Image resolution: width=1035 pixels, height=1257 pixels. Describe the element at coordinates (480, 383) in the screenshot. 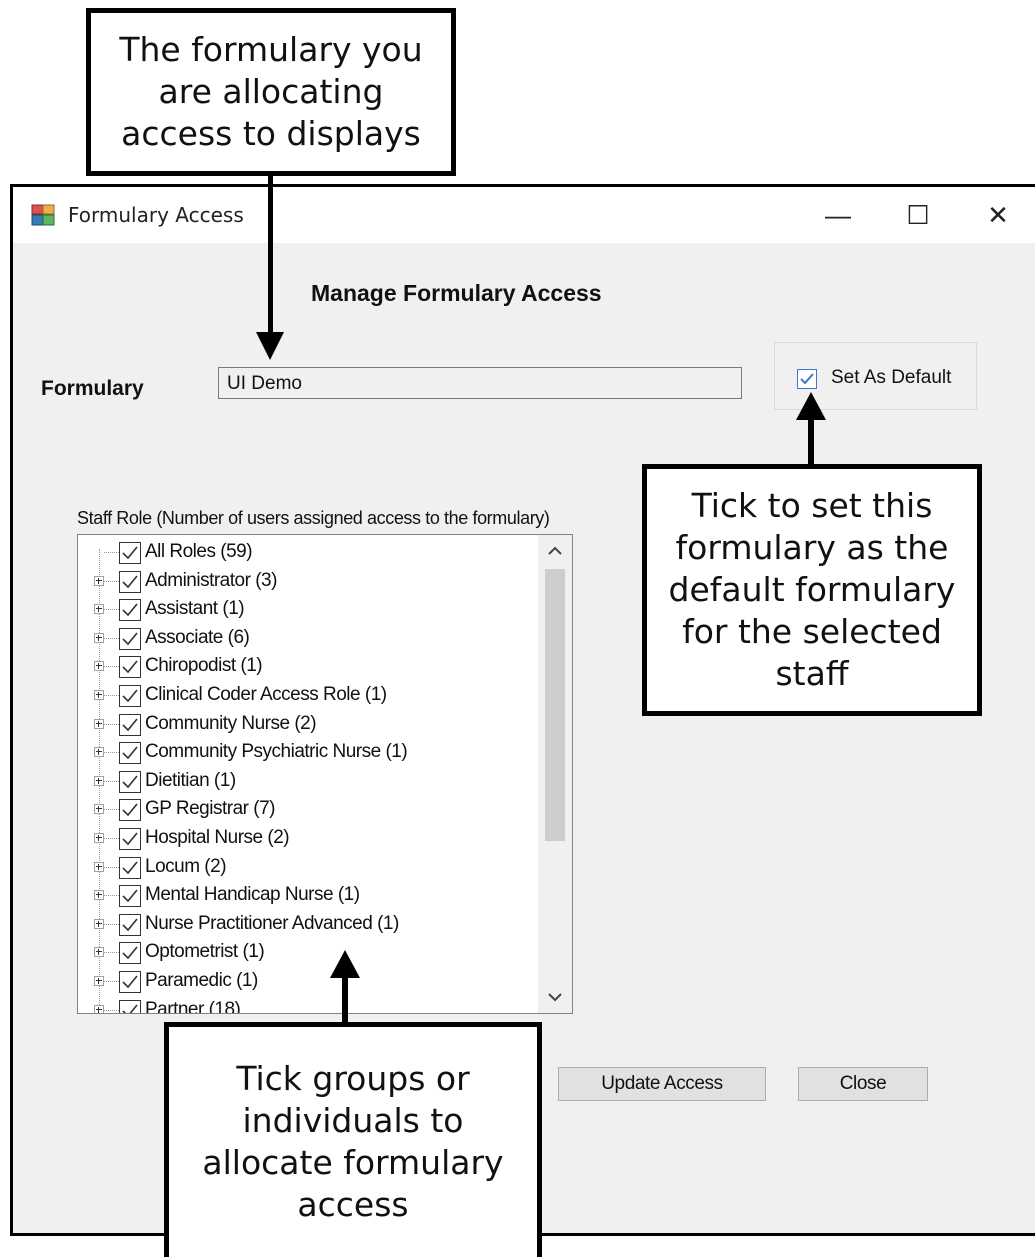

I see `formulary-field: UI Demo` at that location.